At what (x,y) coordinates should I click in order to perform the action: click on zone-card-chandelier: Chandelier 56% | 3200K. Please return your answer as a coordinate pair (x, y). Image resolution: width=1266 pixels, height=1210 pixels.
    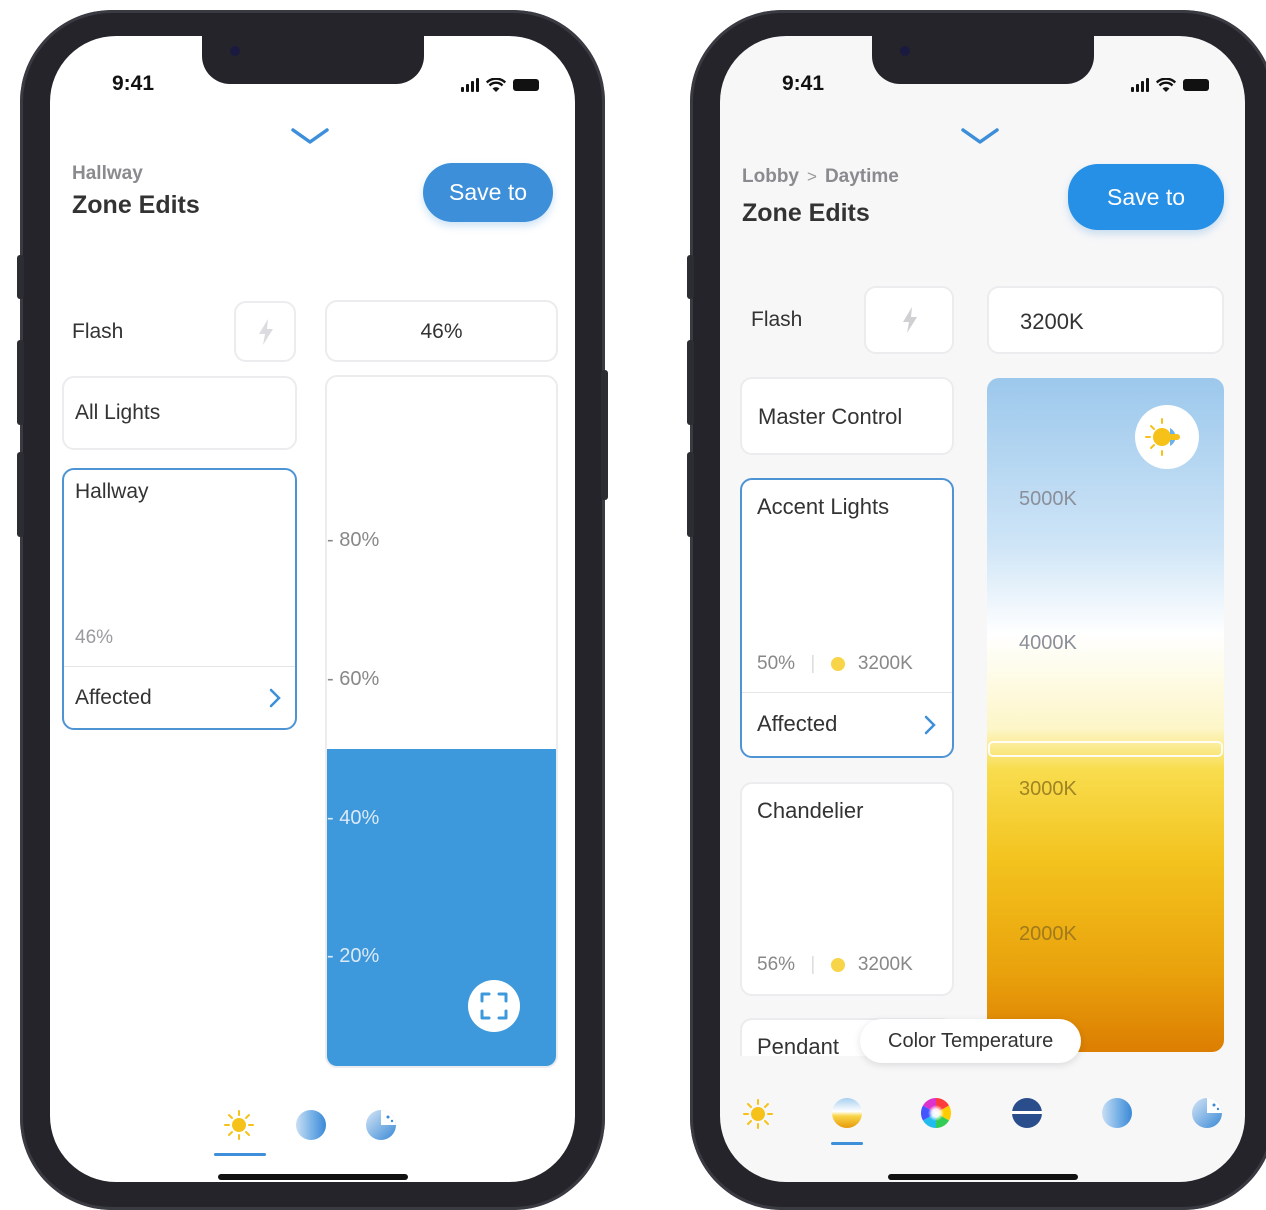
    Looking at the image, I should click on (847, 889).